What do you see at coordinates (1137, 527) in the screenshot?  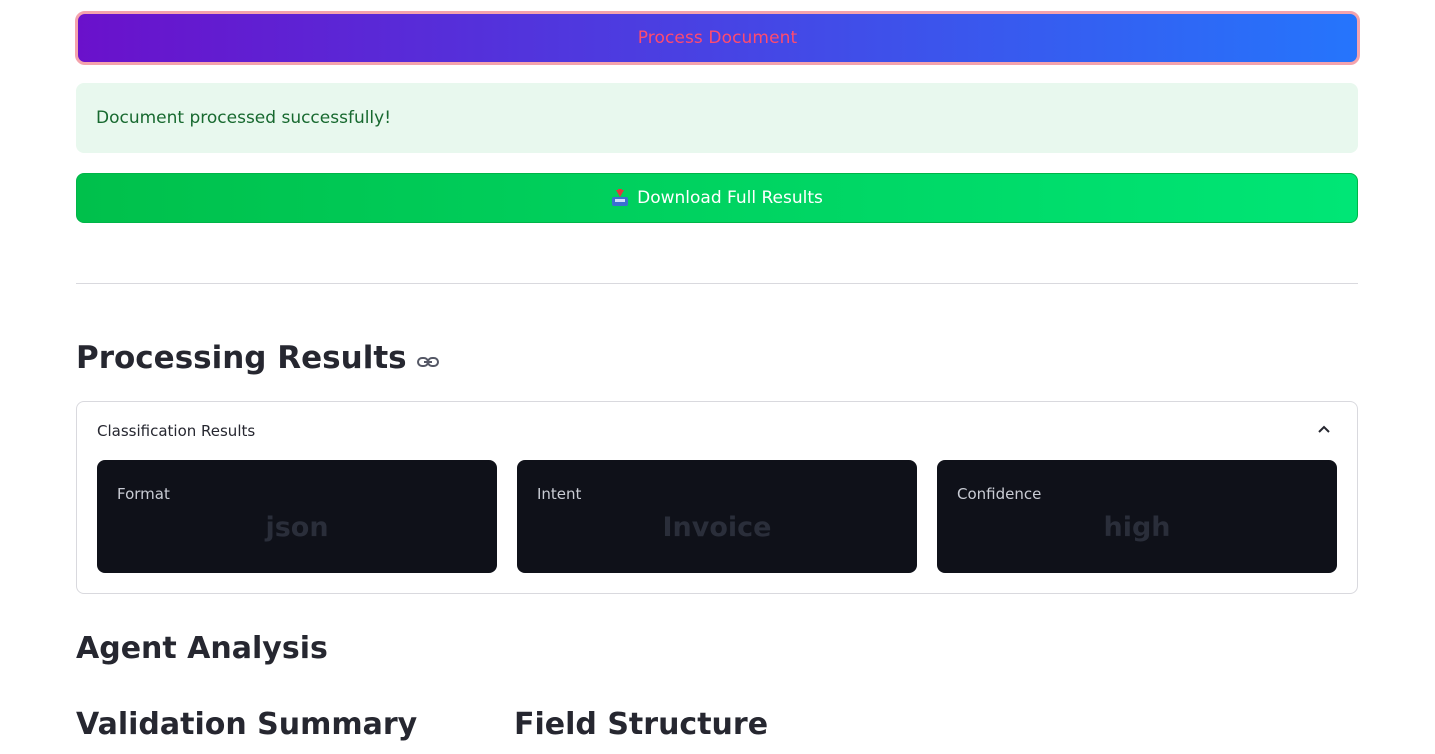 I see `confidence-metric-value: high` at bounding box center [1137, 527].